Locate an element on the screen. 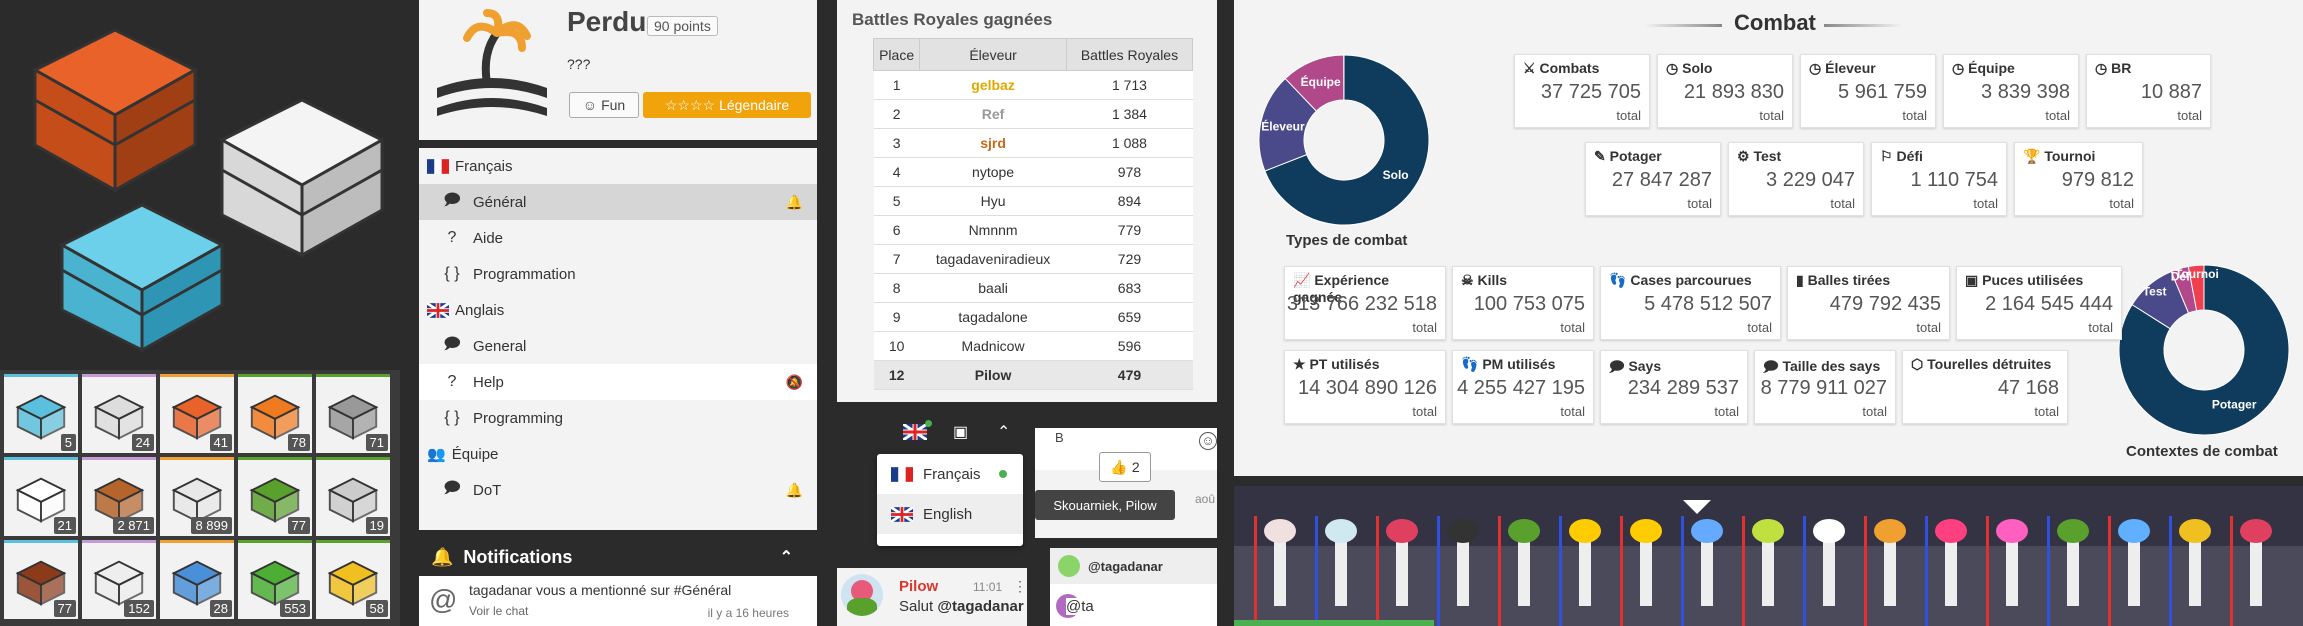 The image size is (2303, 626). chat-group-fr: Français is located at coordinates (618, 166).